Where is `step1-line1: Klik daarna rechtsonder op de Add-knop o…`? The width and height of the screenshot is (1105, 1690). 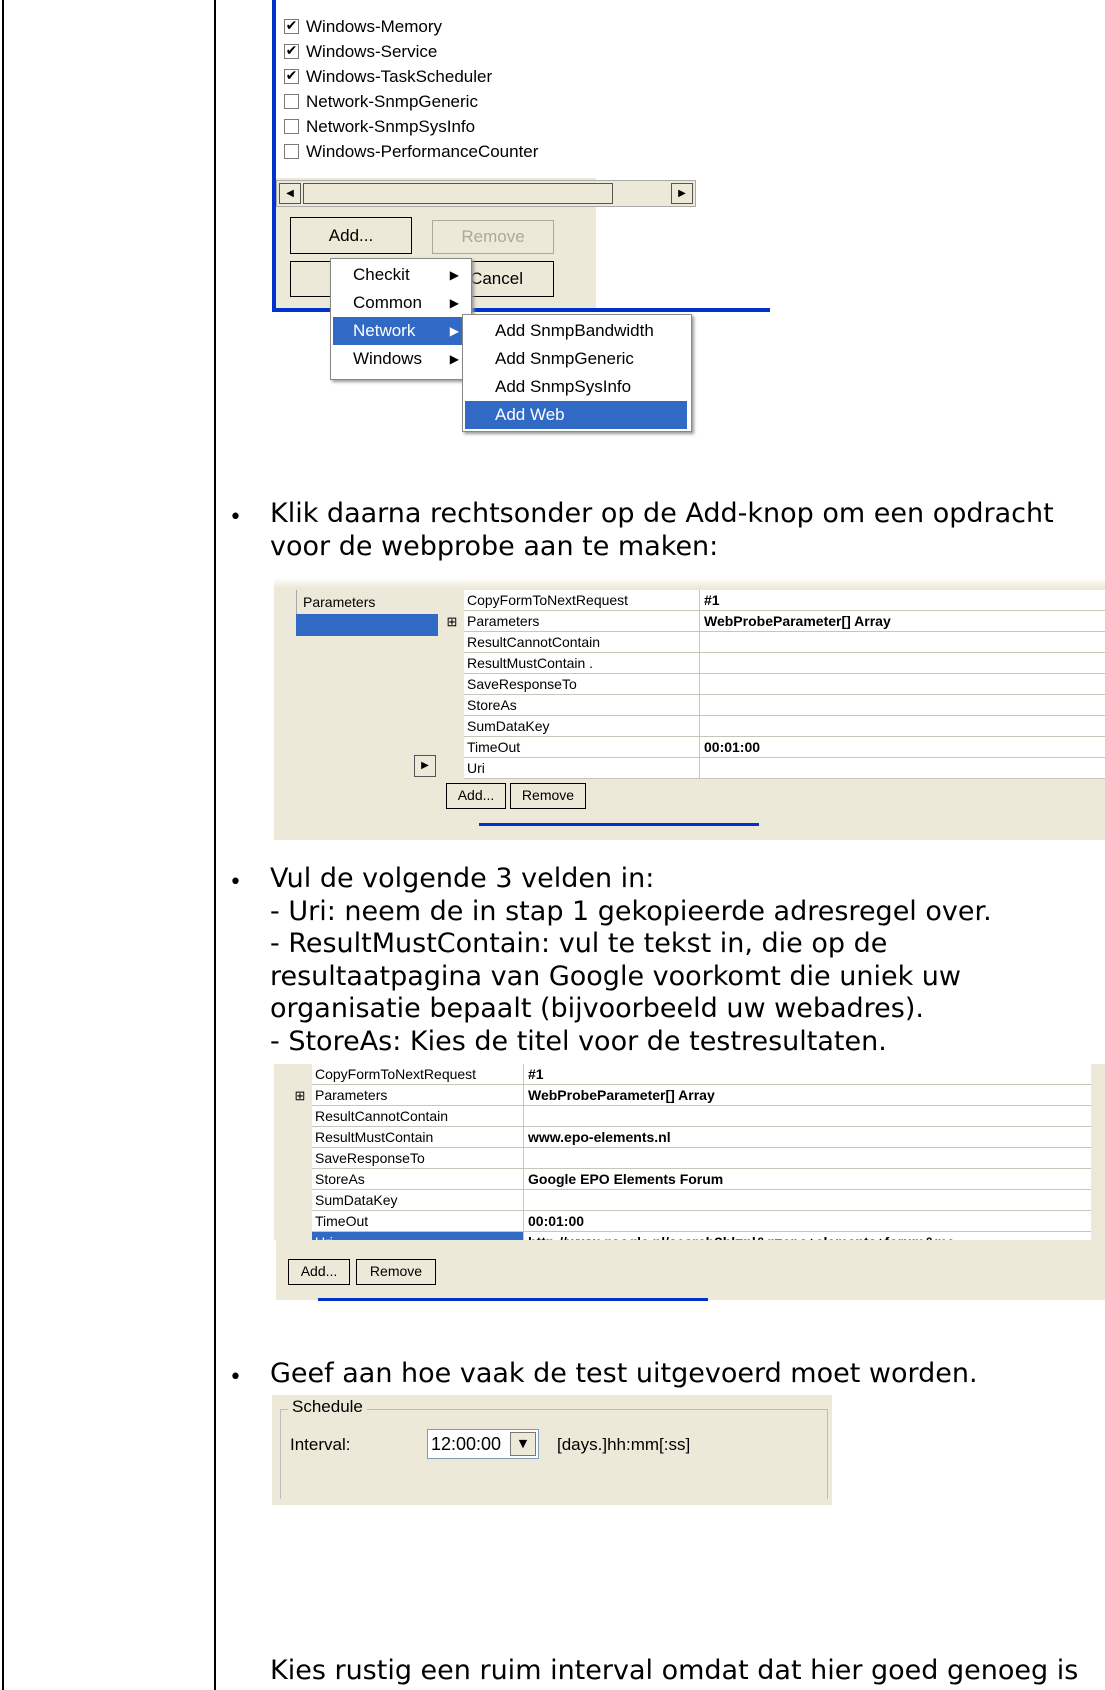 step1-line1: Klik daarna rechtsonder op de Add-knop o… is located at coordinates (662, 513).